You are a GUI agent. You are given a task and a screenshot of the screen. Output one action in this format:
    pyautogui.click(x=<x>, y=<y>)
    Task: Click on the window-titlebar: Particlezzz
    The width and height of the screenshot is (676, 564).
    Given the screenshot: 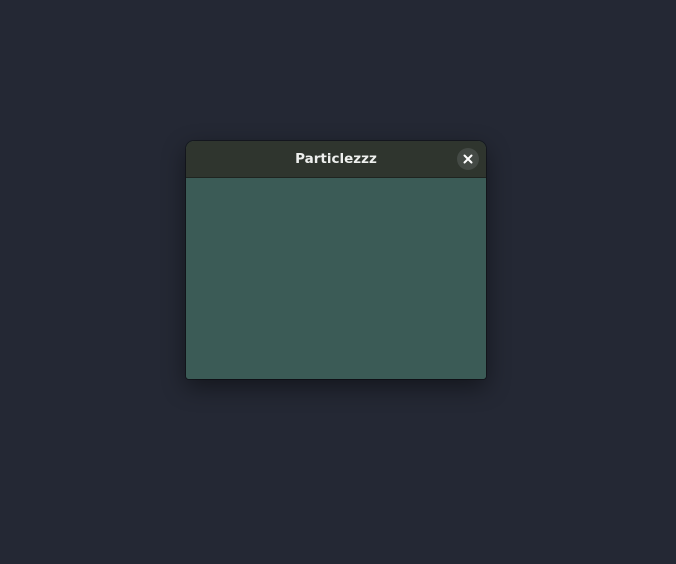 What is the action you would take?
    pyautogui.click(x=336, y=159)
    